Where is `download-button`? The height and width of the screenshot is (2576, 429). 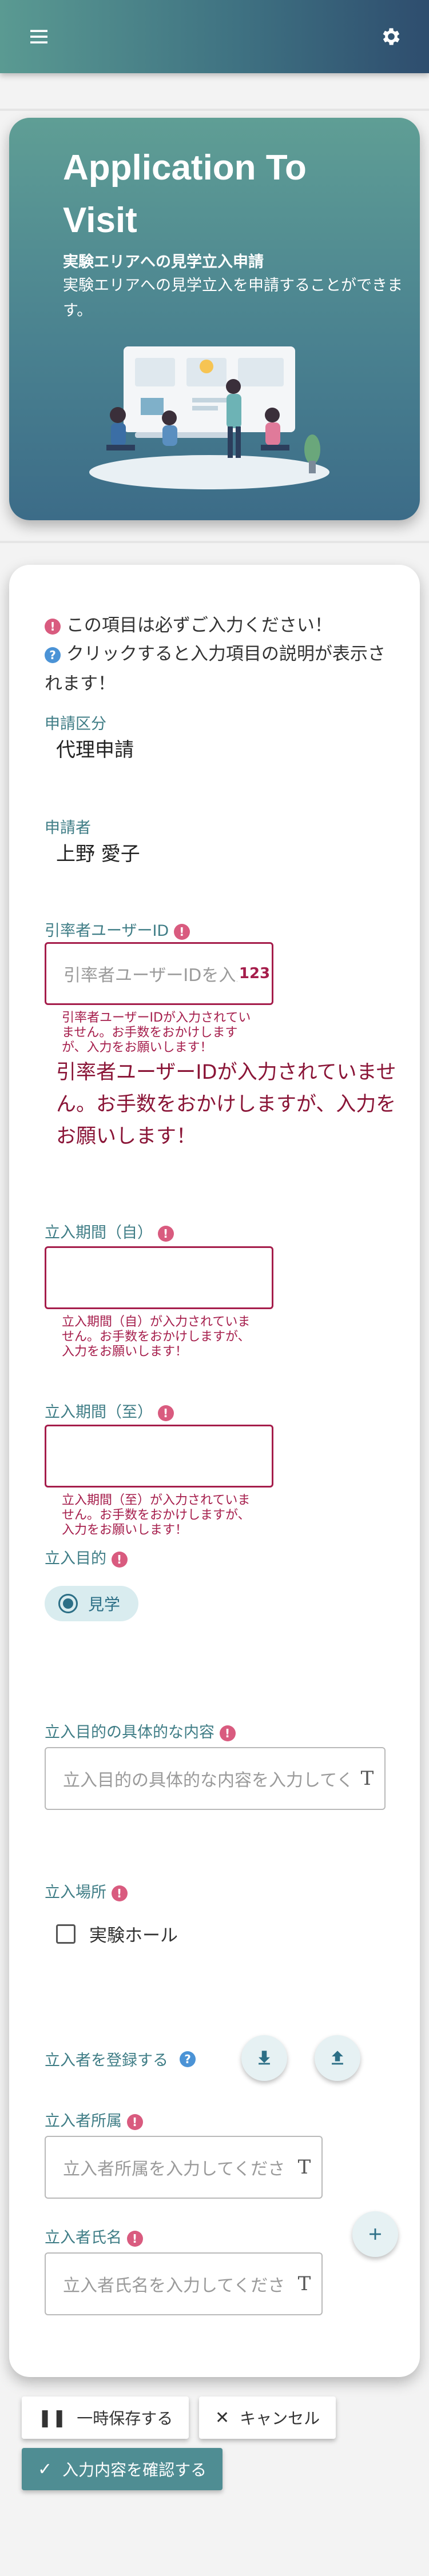 download-button is located at coordinates (264, 2058).